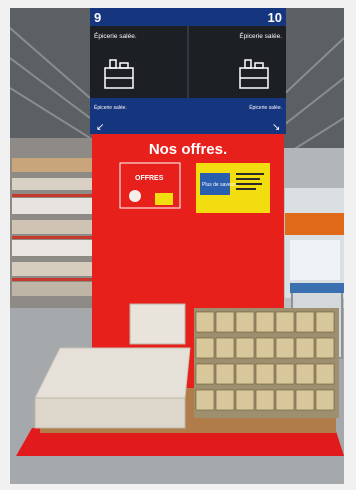 Image resolution: width=356 pixels, height=490 pixels. Describe the element at coordinates (315, 260) in the screenshot. I see `right-fridge-glass` at that location.